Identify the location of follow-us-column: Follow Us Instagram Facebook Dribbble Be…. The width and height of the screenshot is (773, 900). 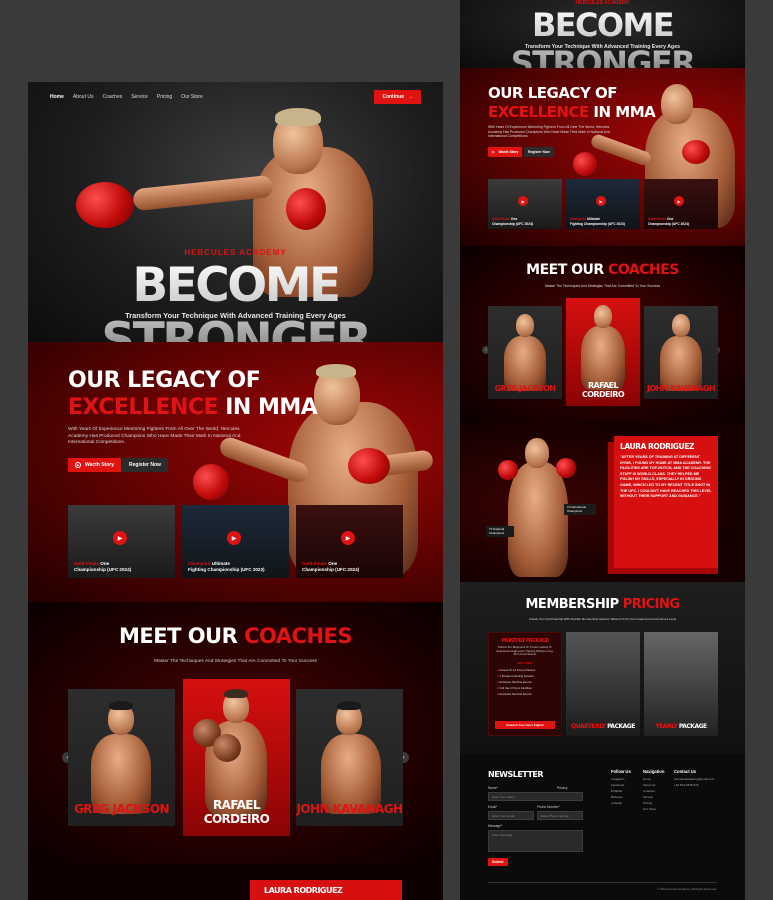
(621, 787).